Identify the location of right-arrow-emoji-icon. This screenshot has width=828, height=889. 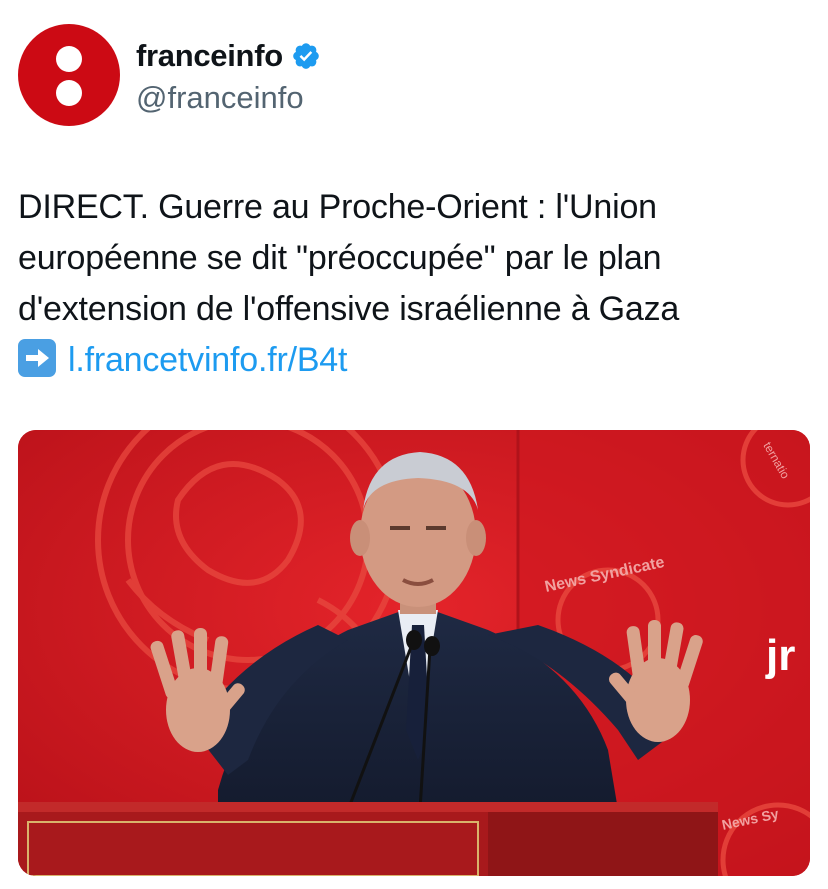
(37, 358).